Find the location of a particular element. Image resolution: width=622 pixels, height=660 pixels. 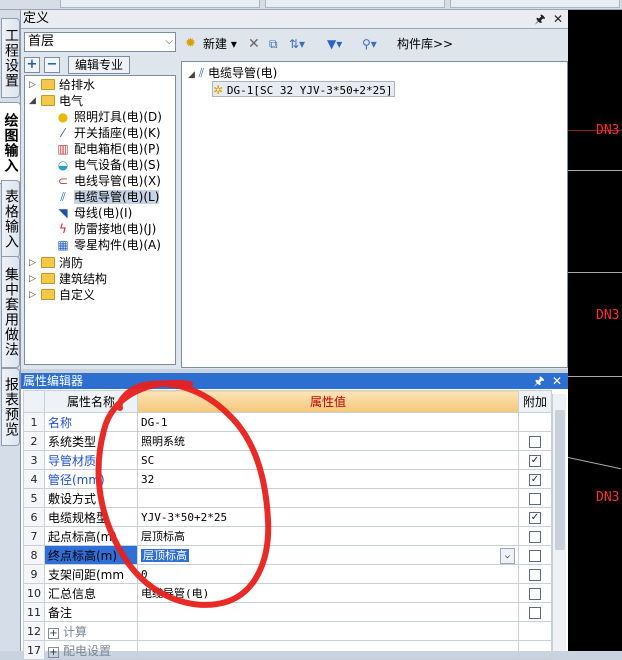

property-value: SC is located at coordinates (328, 460).